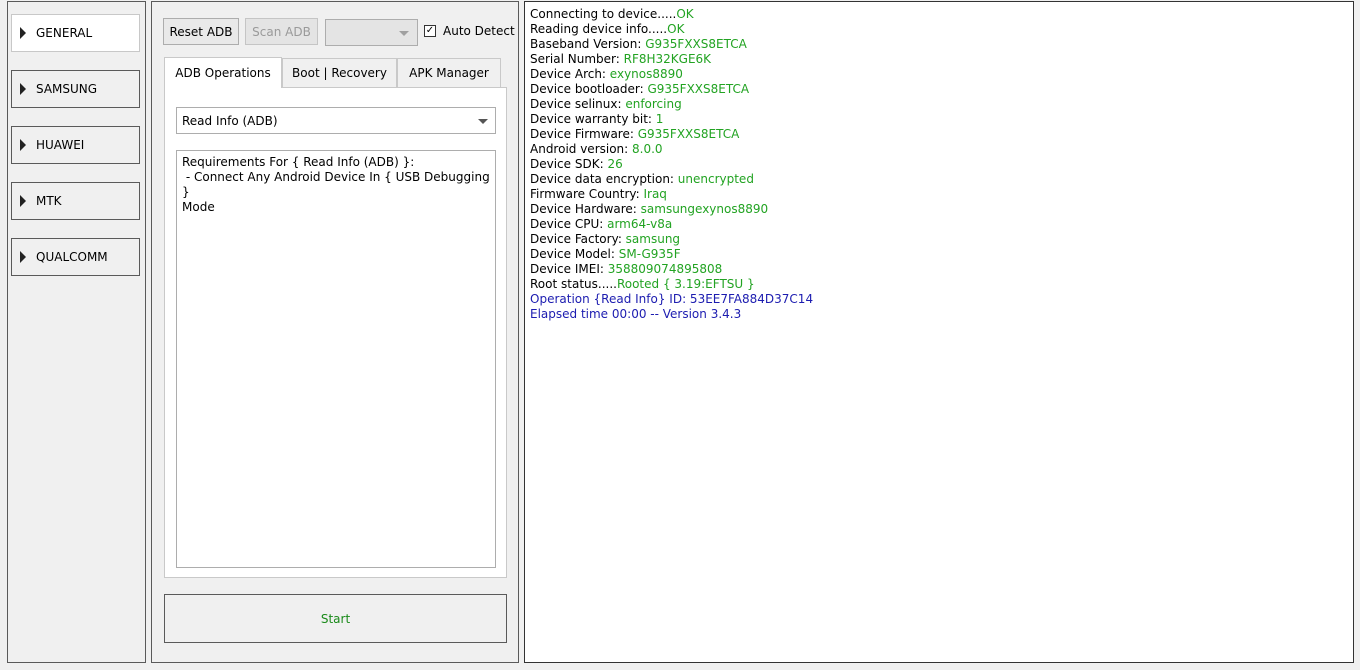 The image size is (1360, 670). I want to click on reset-adb-button: Reset ADB, so click(201, 31).